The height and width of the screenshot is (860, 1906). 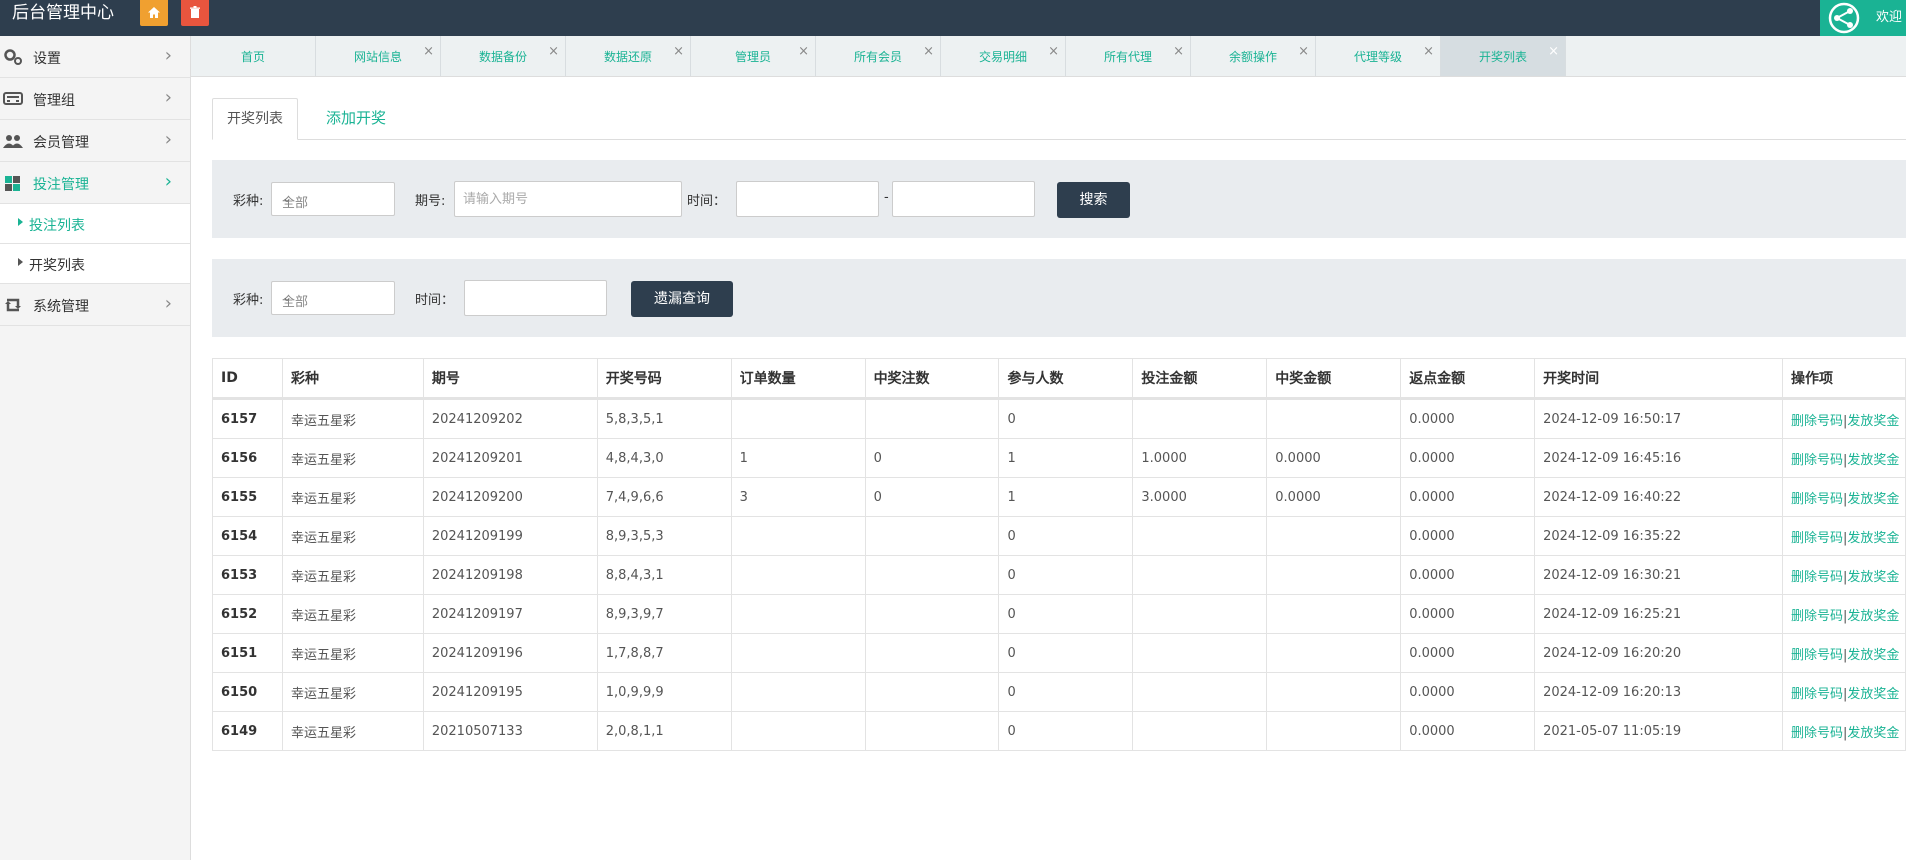 I want to click on sidebar-item-members: 会员管理 ›, so click(x=95, y=141).